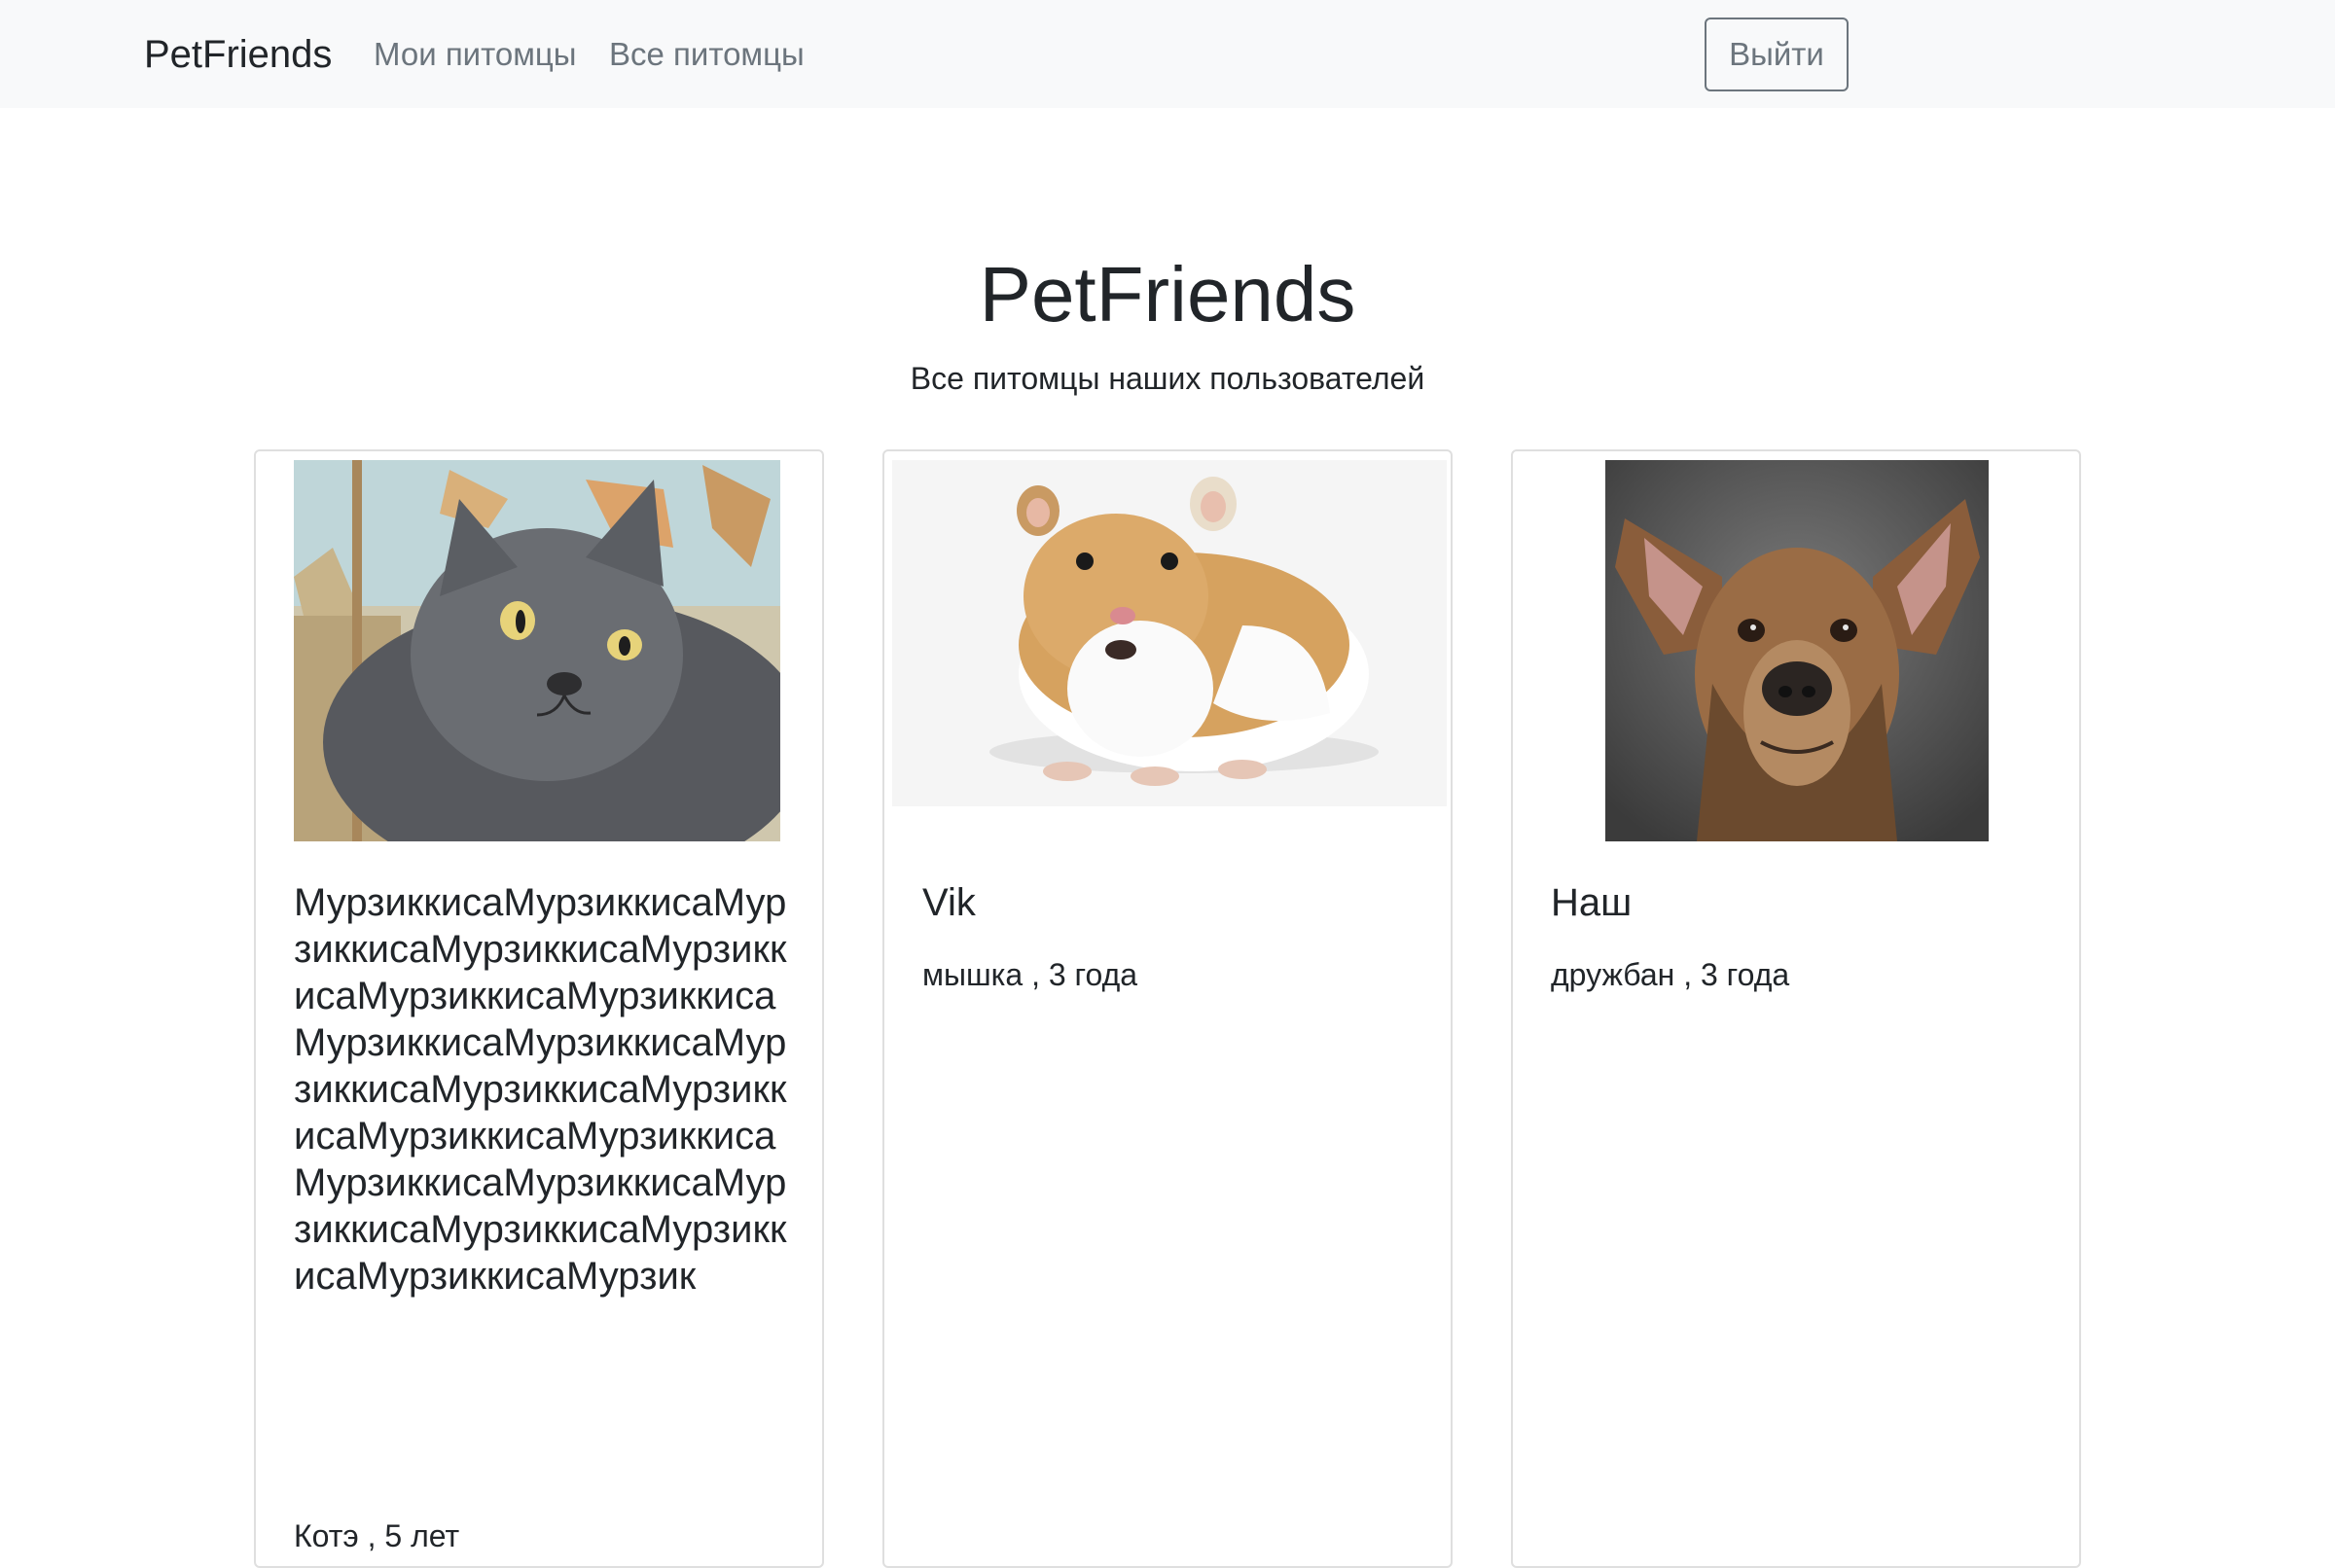 The height and width of the screenshot is (1568, 2335). What do you see at coordinates (1670, 974) in the screenshot?
I see `pet-info: дружбан , 3 года` at bounding box center [1670, 974].